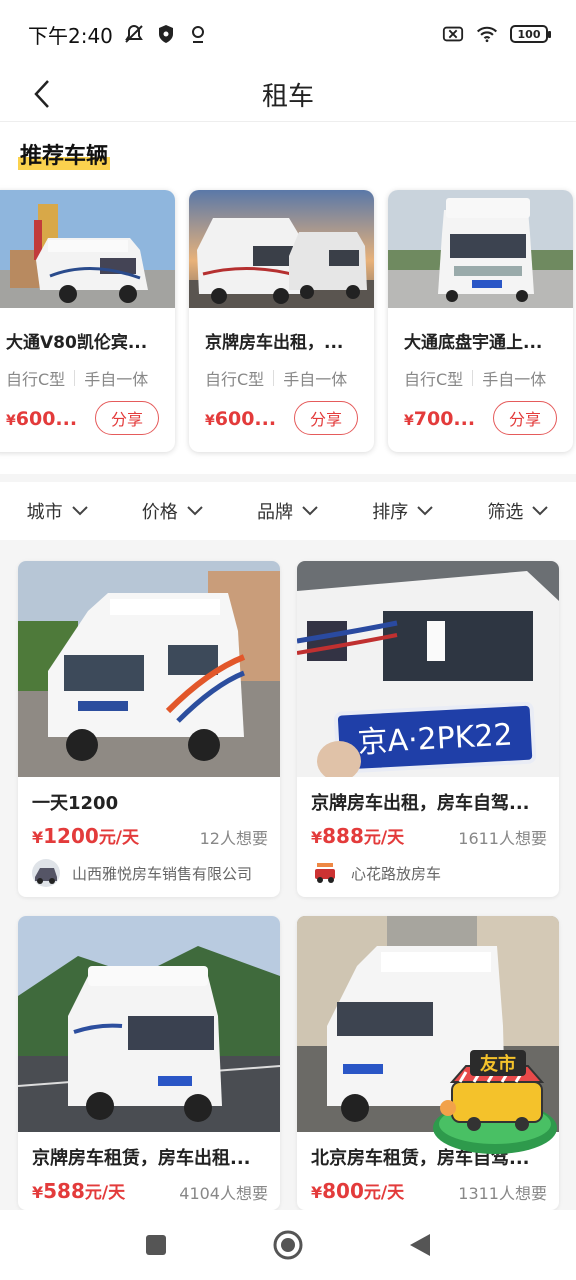  I want to click on section-title: 推荐车辆, so click(64, 154).